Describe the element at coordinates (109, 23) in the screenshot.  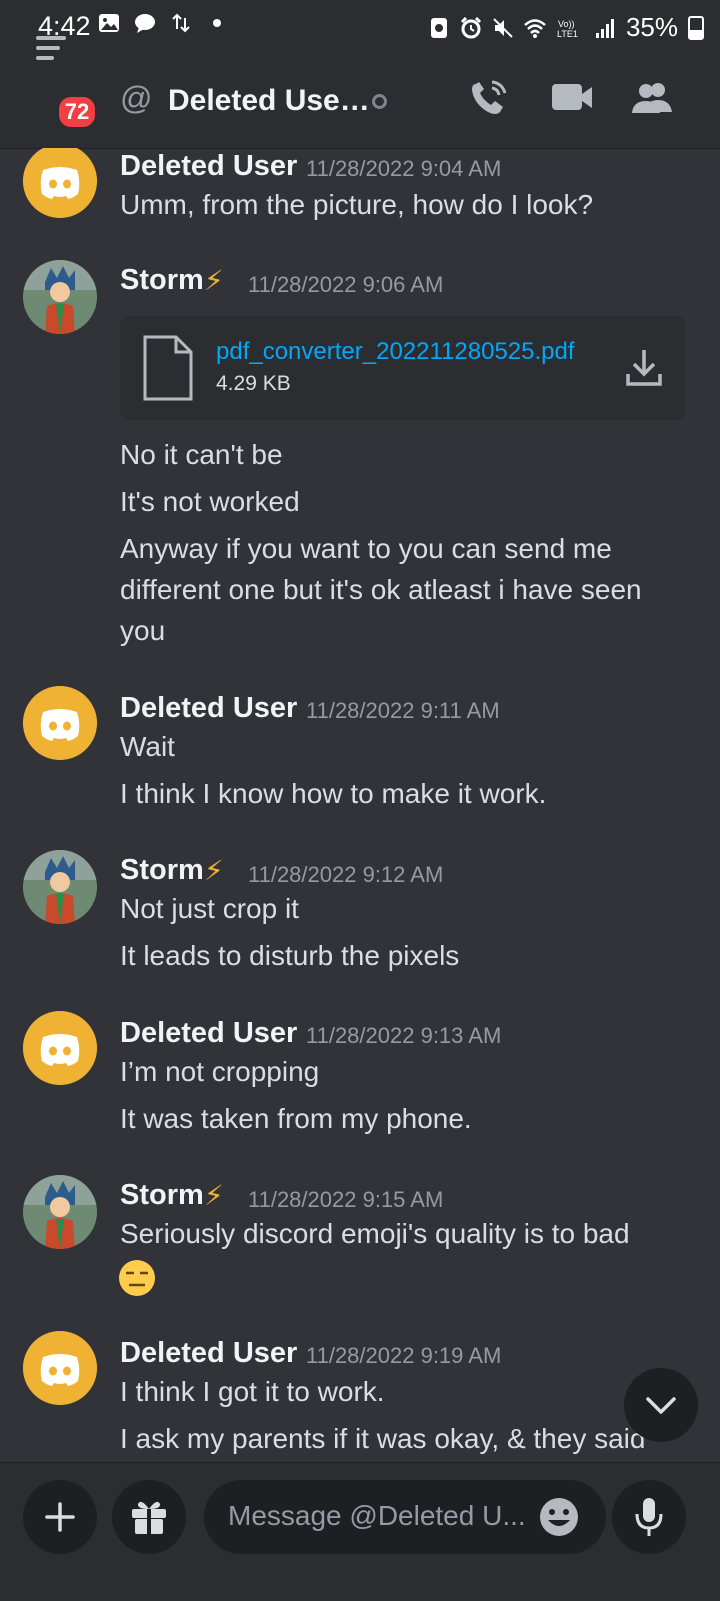
I see `image-icon` at that location.